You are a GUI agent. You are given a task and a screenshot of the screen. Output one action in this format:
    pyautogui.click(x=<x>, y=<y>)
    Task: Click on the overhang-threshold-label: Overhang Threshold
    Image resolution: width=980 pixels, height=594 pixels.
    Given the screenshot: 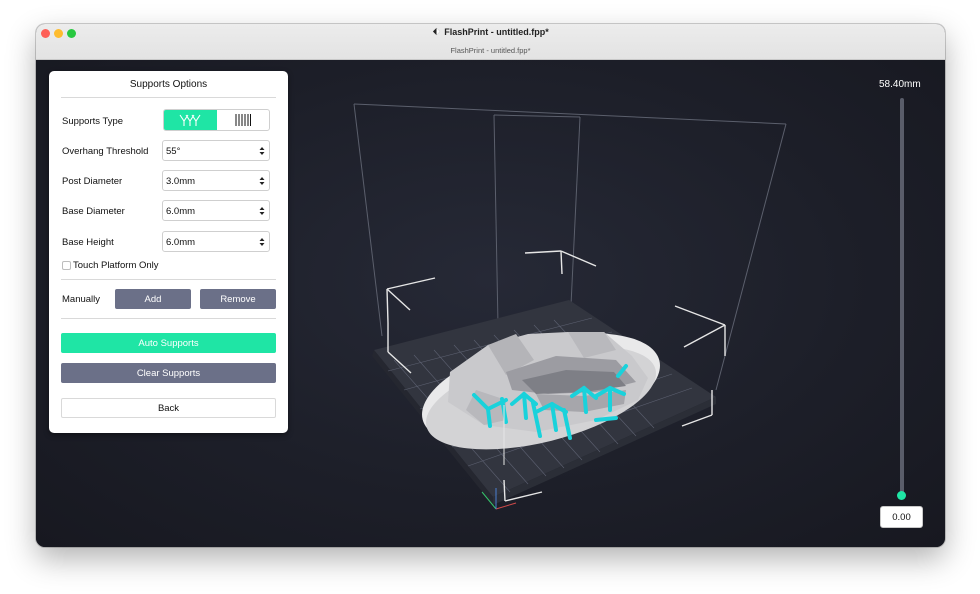 What is the action you would take?
    pyautogui.click(x=105, y=151)
    